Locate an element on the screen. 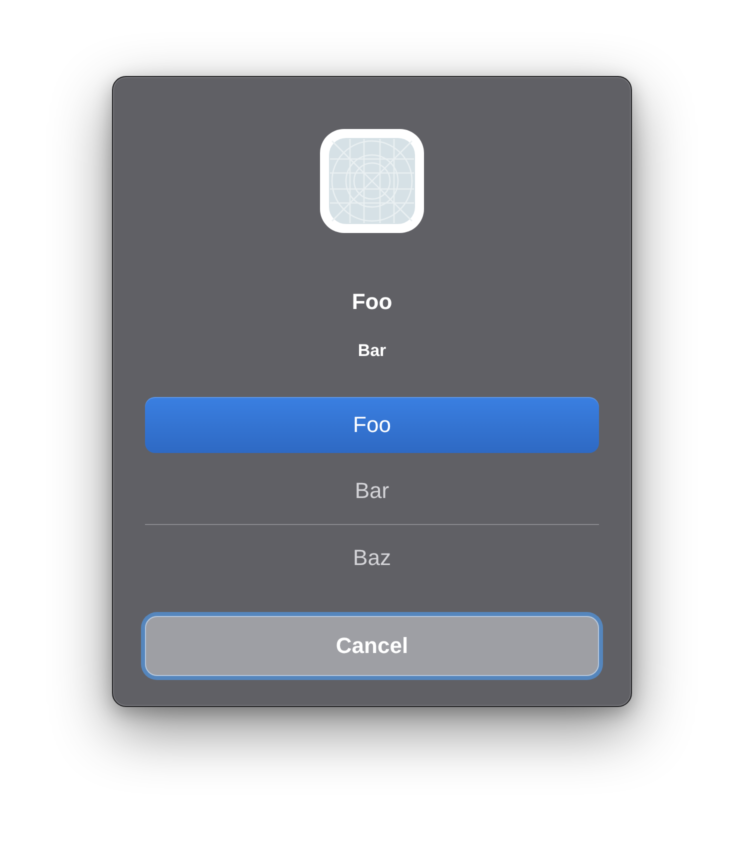  cancel-button: Cancel is located at coordinates (372, 646).